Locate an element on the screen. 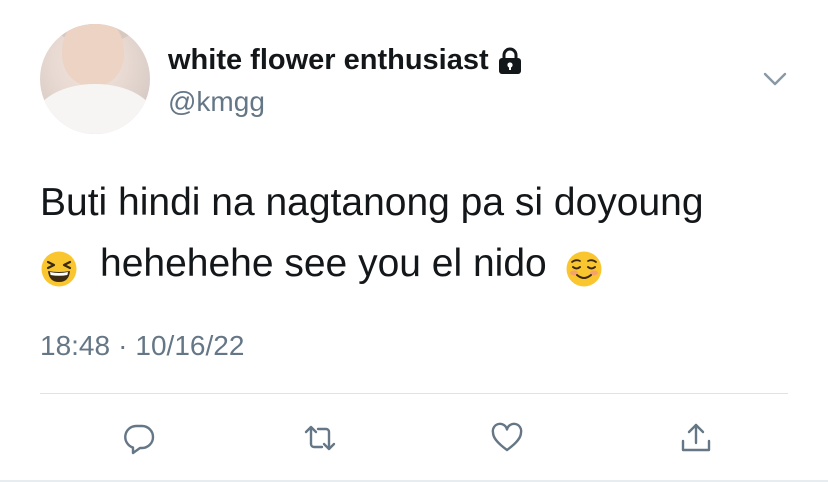 Image resolution: width=828 pixels, height=482 pixels. retweet-icon is located at coordinates (320, 438).